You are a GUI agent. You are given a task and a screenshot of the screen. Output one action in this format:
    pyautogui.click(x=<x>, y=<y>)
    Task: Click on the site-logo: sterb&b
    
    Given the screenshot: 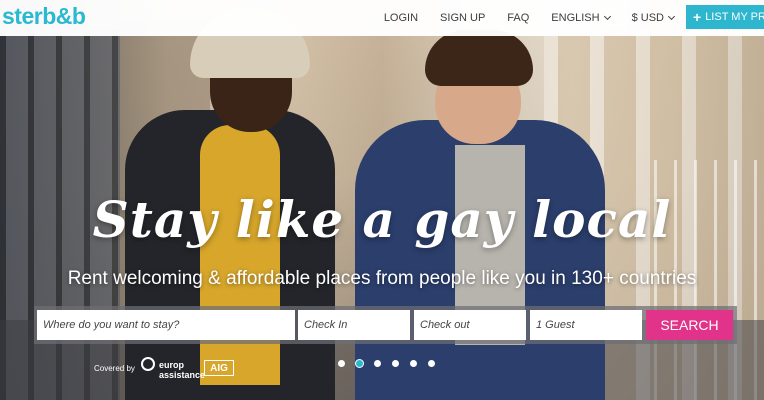 What is the action you would take?
    pyautogui.click(x=44, y=16)
    